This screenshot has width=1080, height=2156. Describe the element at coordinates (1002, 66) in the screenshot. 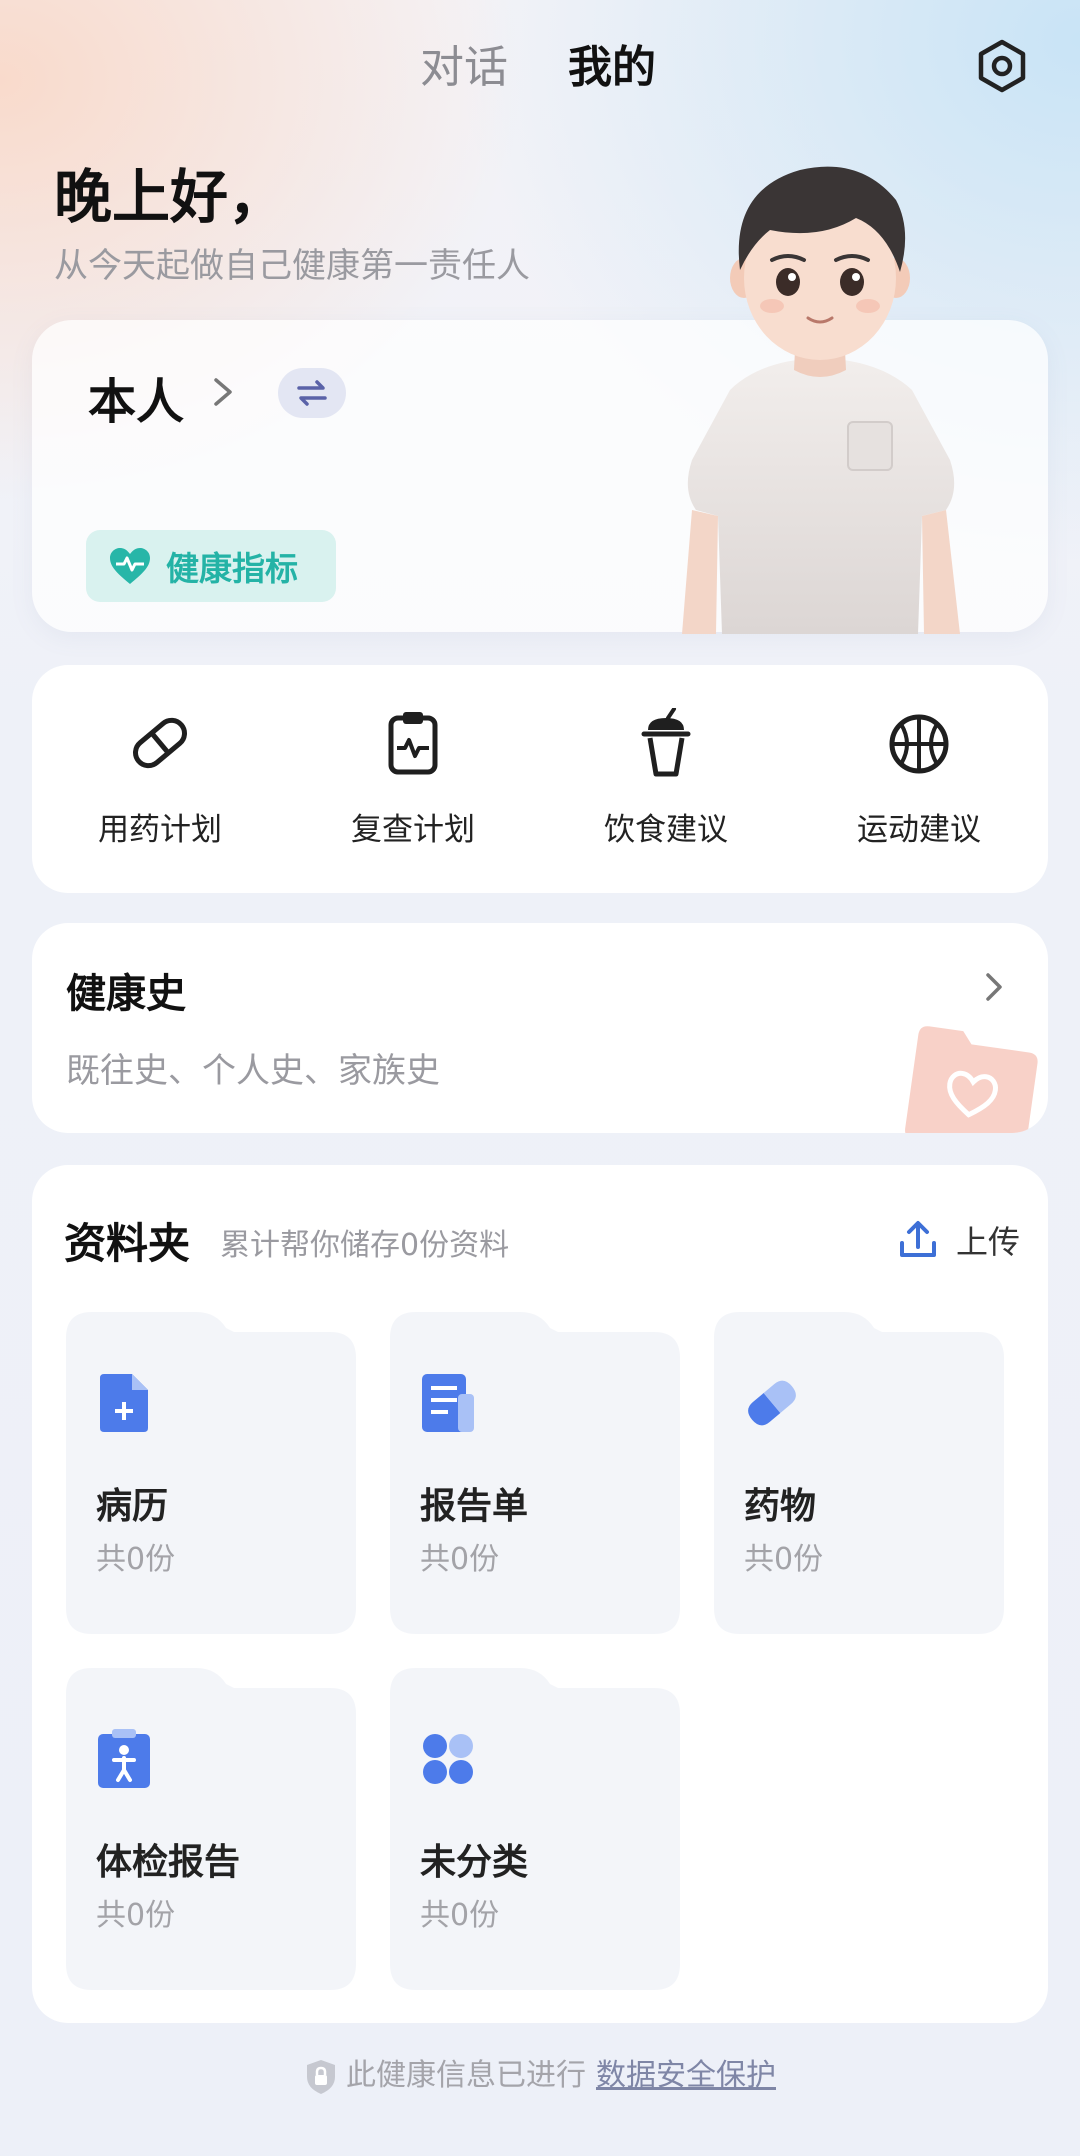

I see `settings-hexagon-icon` at that location.